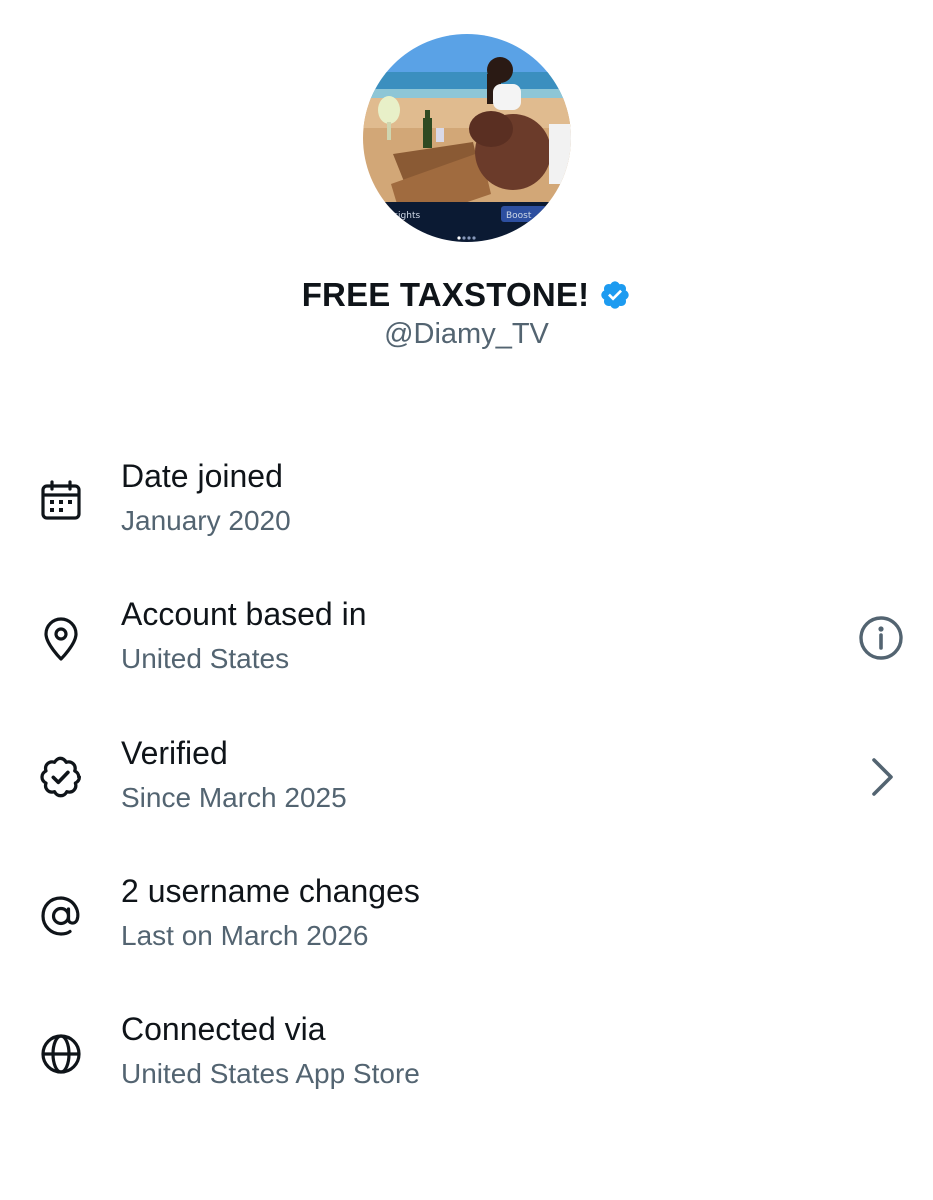  Describe the element at coordinates (882, 777) in the screenshot. I see `chevron-right-icon` at that location.